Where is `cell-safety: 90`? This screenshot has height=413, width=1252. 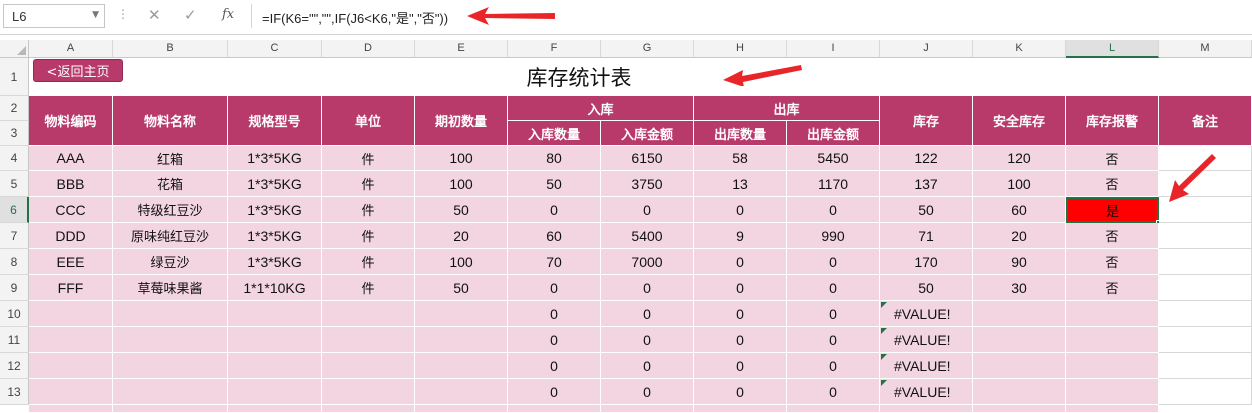 cell-safety: 90 is located at coordinates (1019, 262).